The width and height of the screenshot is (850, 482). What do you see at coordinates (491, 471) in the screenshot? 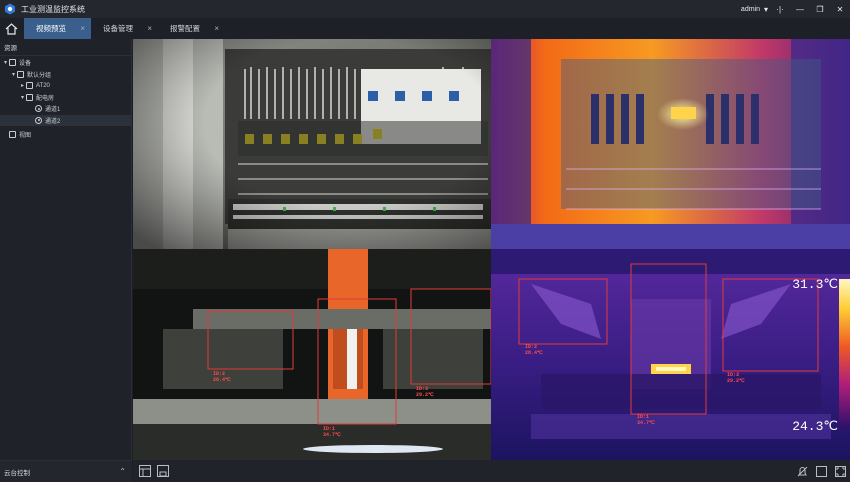
I see `bottom-toolbar` at bounding box center [491, 471].